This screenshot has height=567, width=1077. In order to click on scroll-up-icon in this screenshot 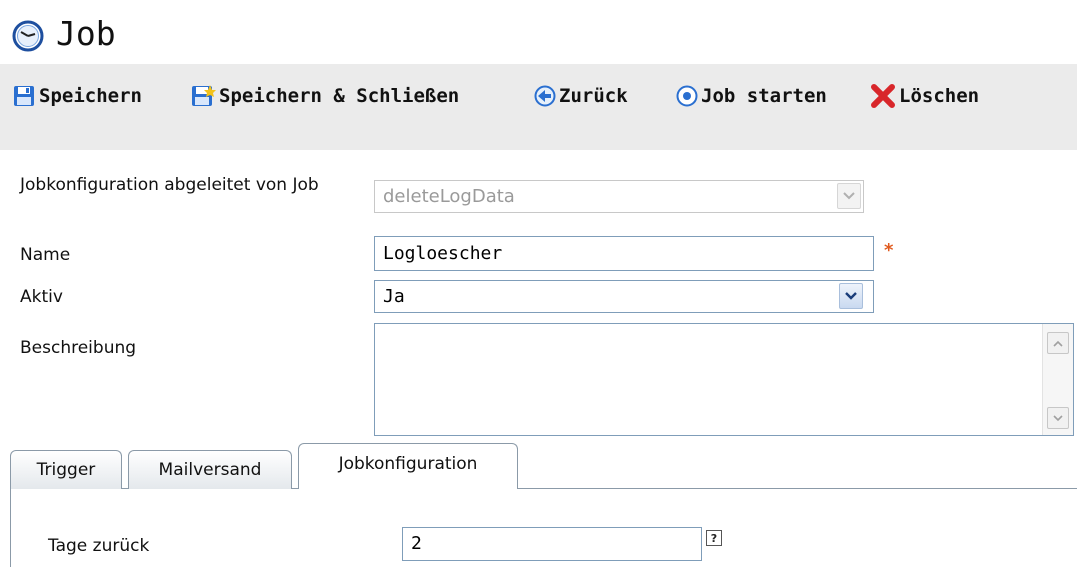, I will do `click(1058, 343)`.